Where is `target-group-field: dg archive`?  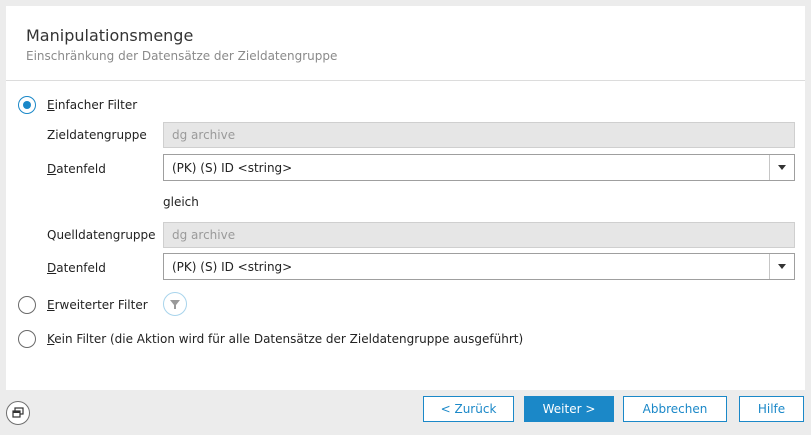 target-group-field: dg archive is located at coordinates (479, 135).